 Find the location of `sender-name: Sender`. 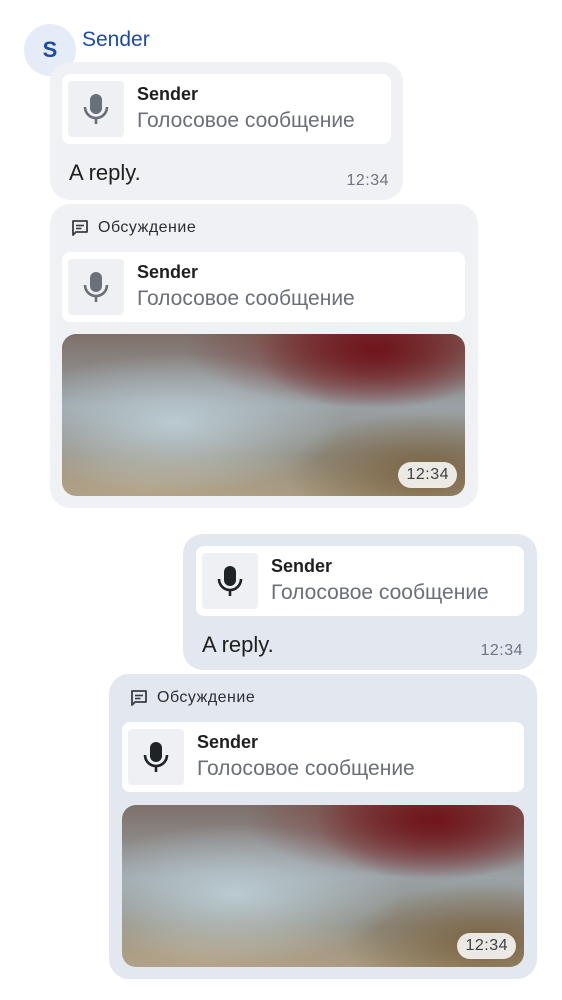

sender-name: Sender is located at coordinates (116, 40).